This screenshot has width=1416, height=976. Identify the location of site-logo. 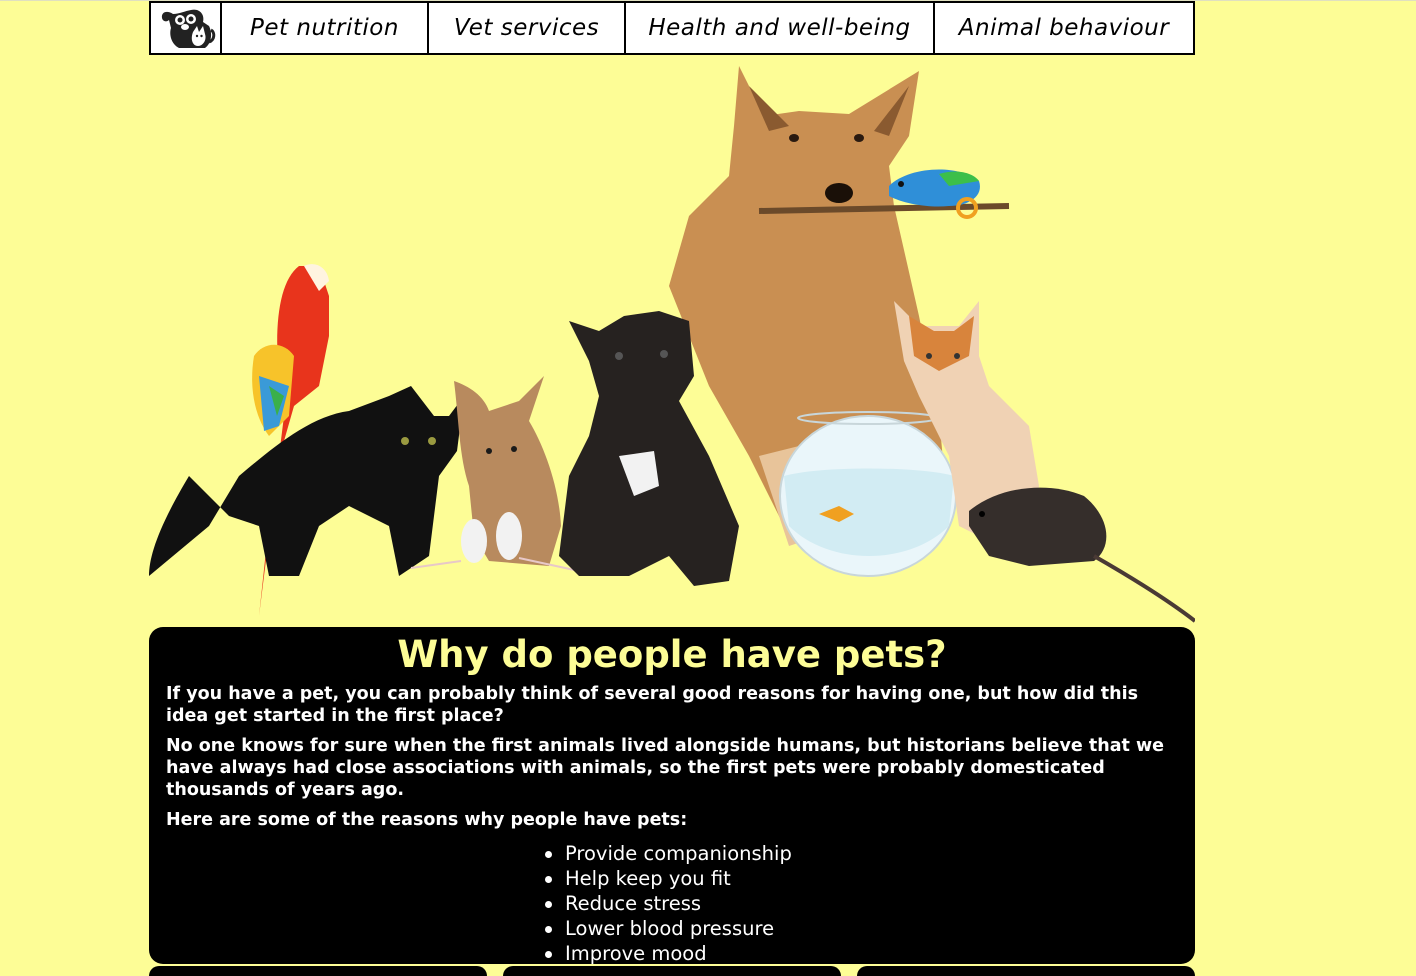
(185, 28).